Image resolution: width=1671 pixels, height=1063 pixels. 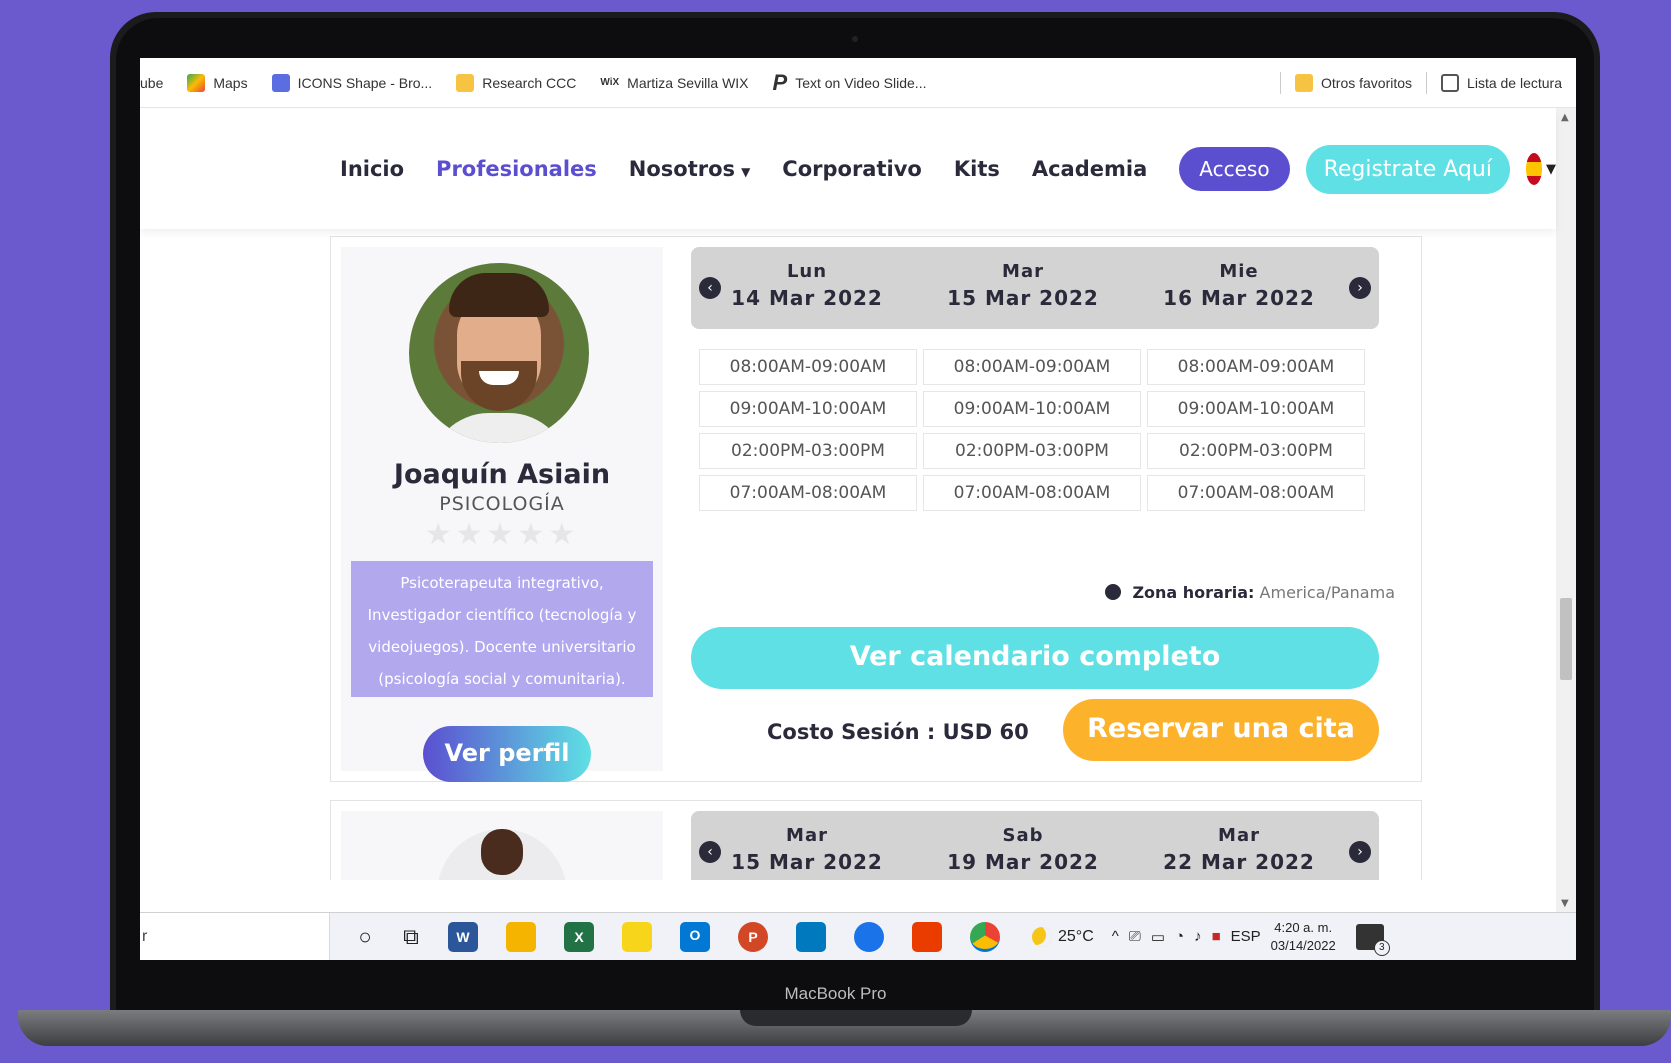 What do you see at coordinates (235, 936) in the screenshot?
I see `taskbar-search-input: r` at bounding box center [235, 936].